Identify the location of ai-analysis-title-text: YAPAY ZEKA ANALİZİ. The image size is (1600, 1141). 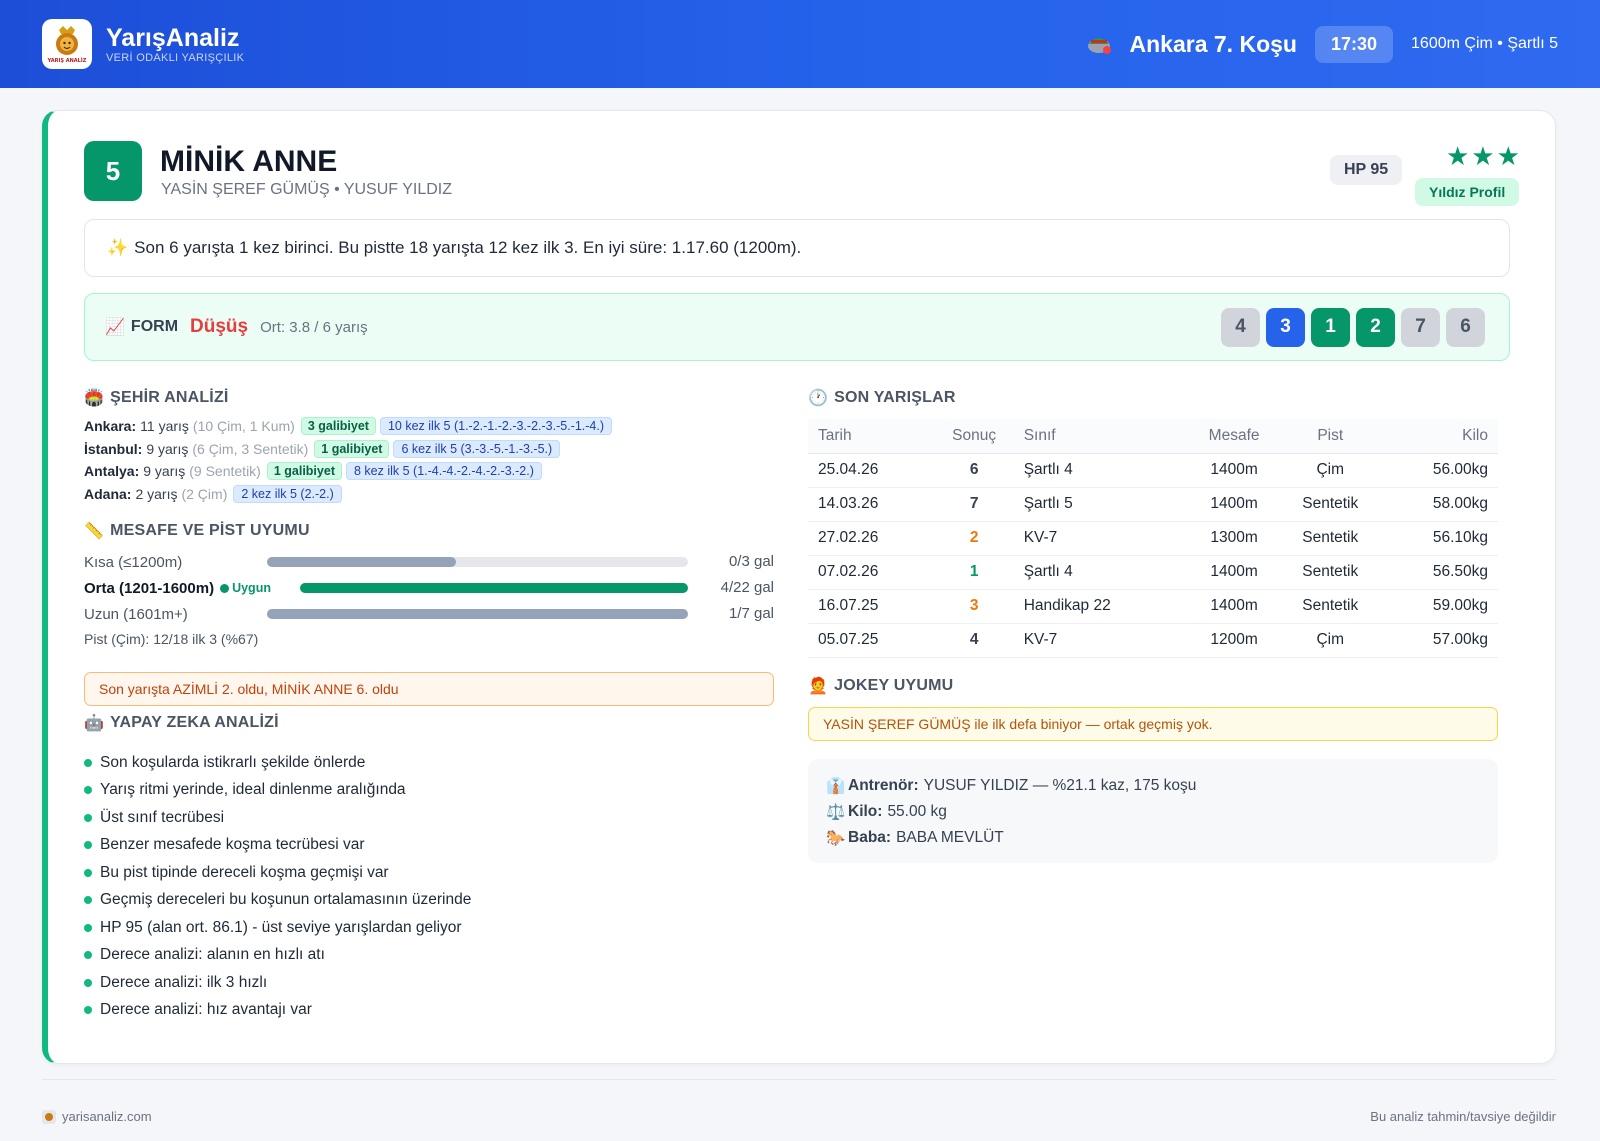
(194, 722).